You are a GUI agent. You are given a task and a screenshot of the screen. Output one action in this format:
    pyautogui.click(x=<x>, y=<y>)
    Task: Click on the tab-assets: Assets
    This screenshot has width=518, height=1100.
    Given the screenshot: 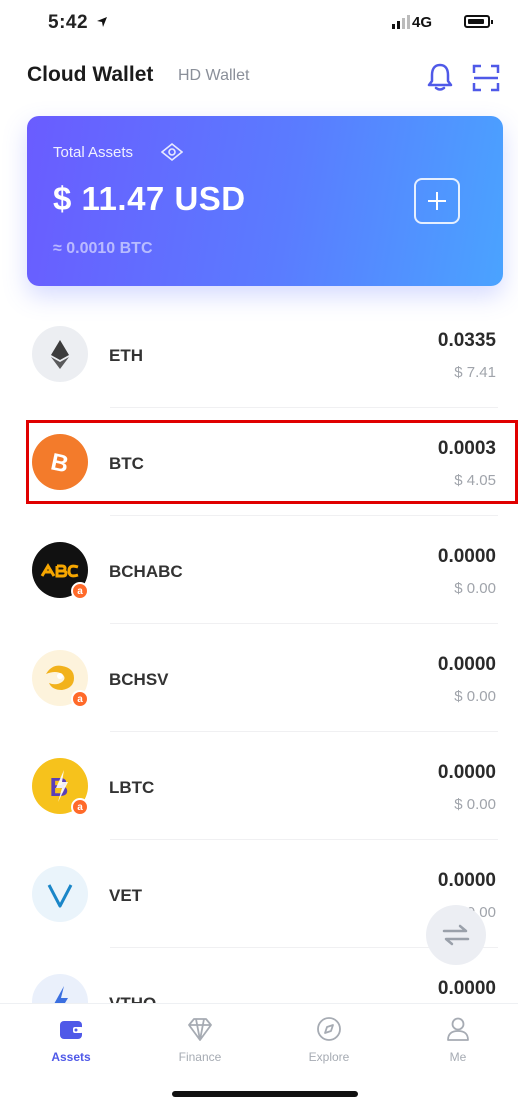 What is the action you would take?
    pyautogui.click(x=71, y=1039)
    